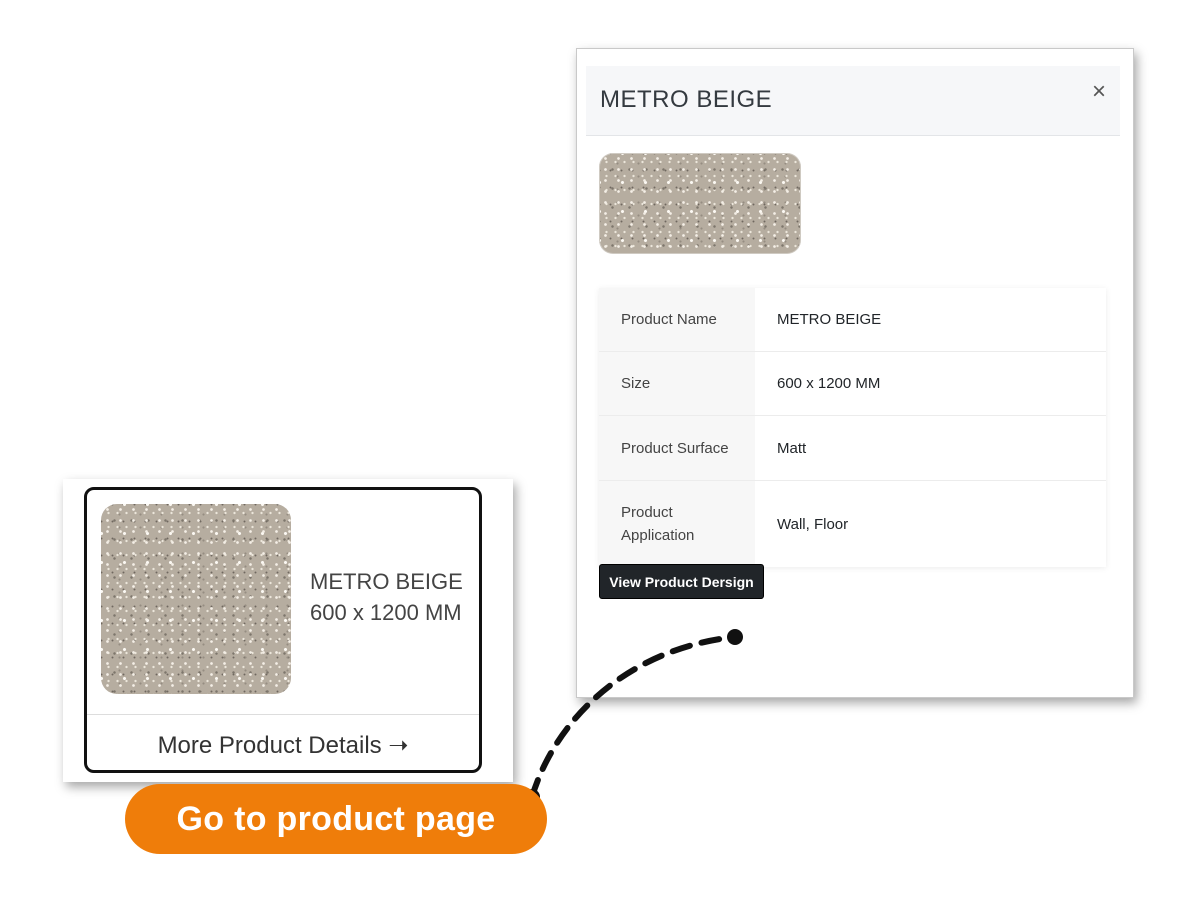 This screenshot has width=1200, height=902. Describe the element at coordinates (852, 524) in the screenshot. I see `spec-row-product-application: Product Application Wall, Floor` at that location.